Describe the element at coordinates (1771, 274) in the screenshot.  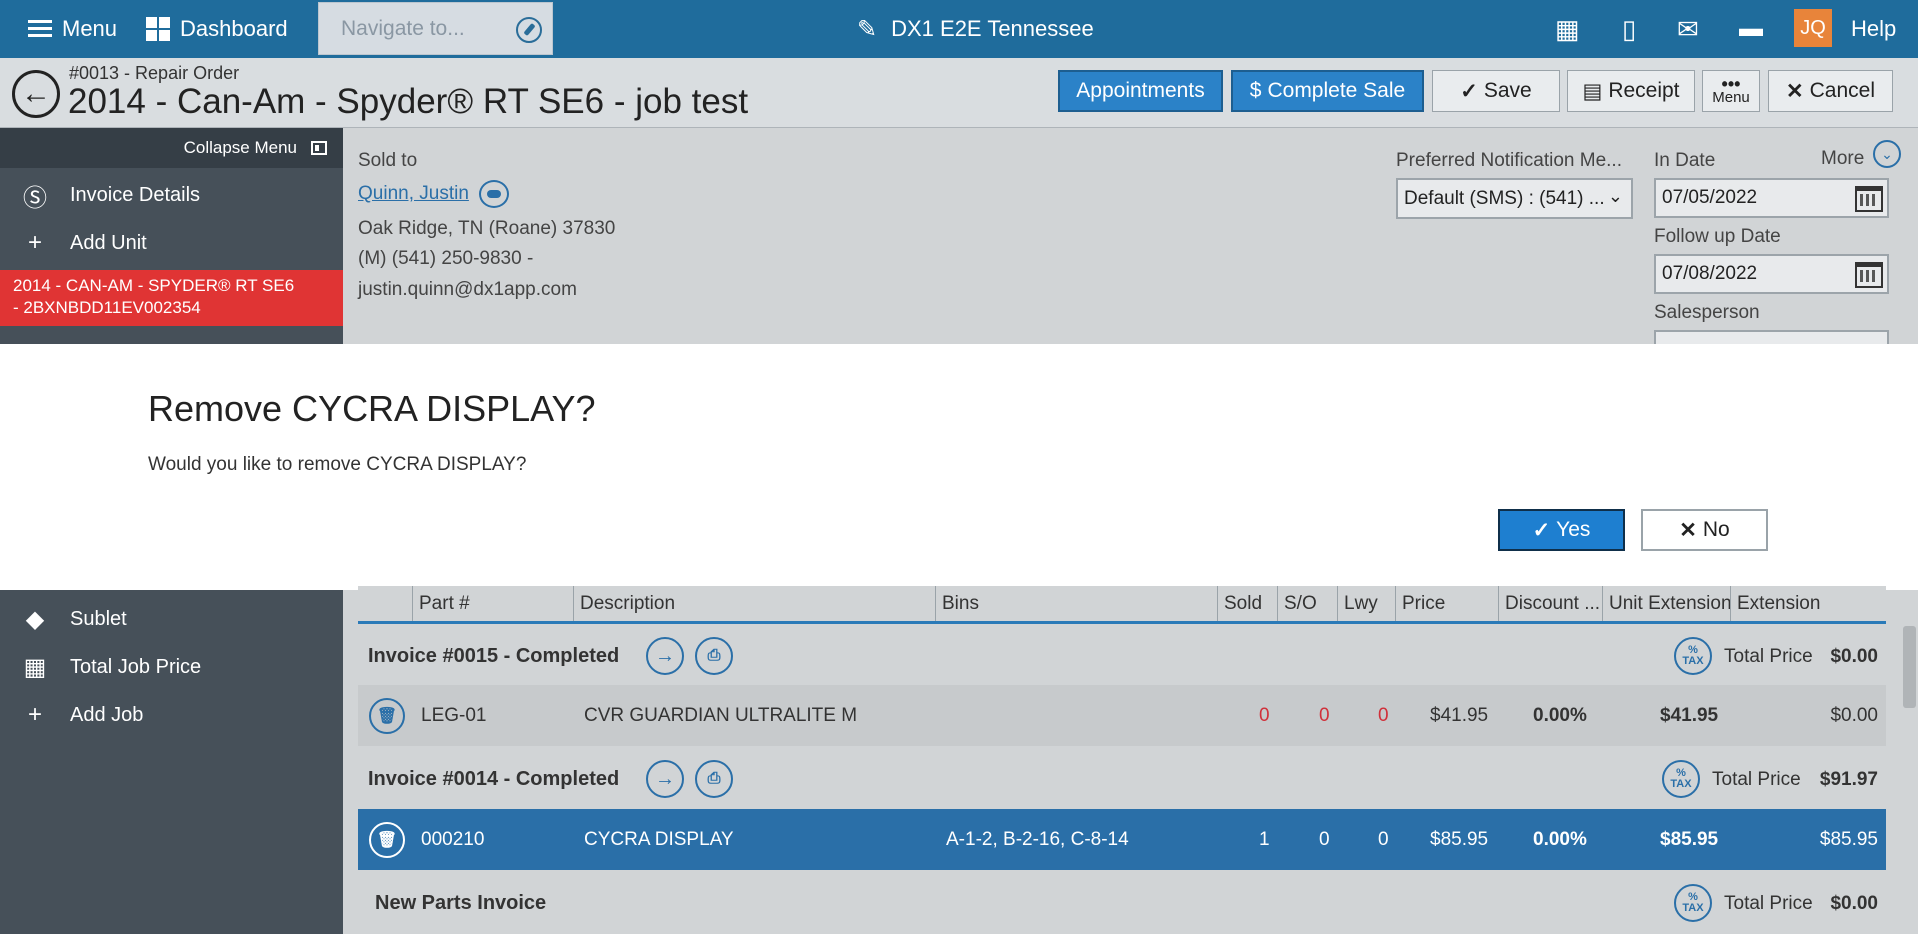
I see `follow-up-date-field: 07/08/2022` at that location.